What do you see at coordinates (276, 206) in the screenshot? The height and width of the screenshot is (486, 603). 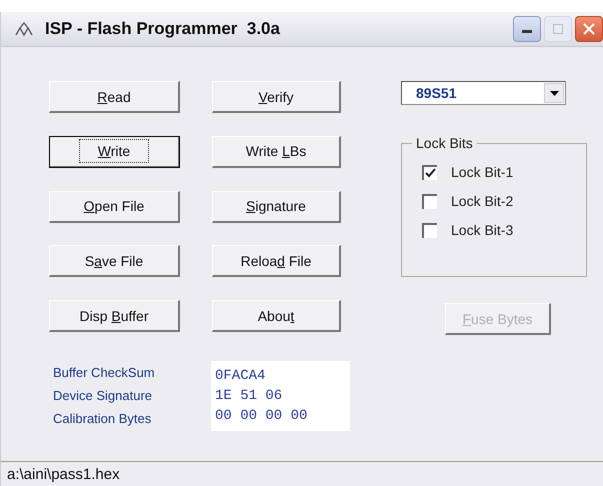 I see `command-button: Signature` at bounding box center [276, 206].